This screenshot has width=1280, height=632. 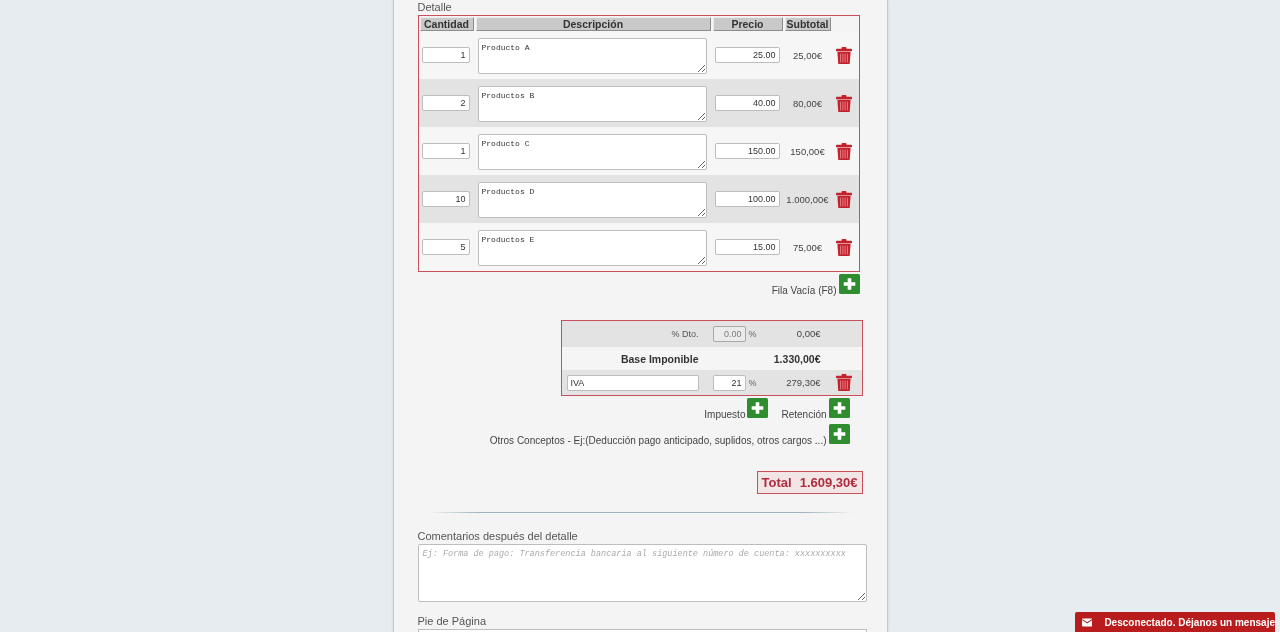 I want to click on price-field: 25.00, so click(x=747, y=55).